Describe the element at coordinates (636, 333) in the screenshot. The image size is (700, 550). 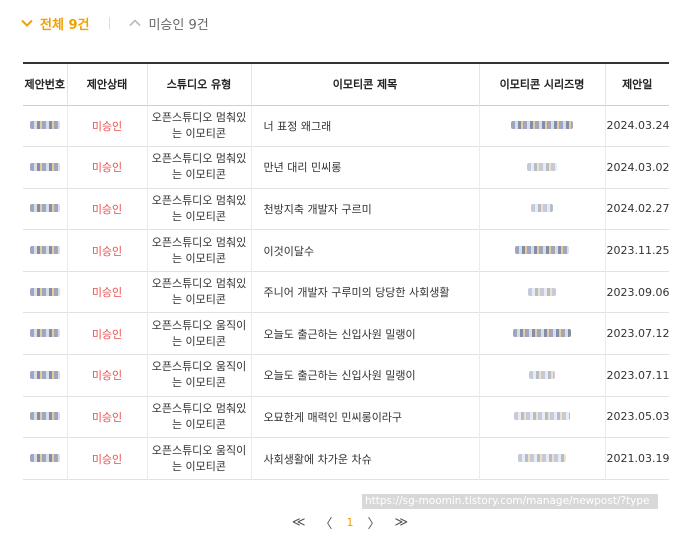
I see `date-cell: 2023.07.12` at that location.